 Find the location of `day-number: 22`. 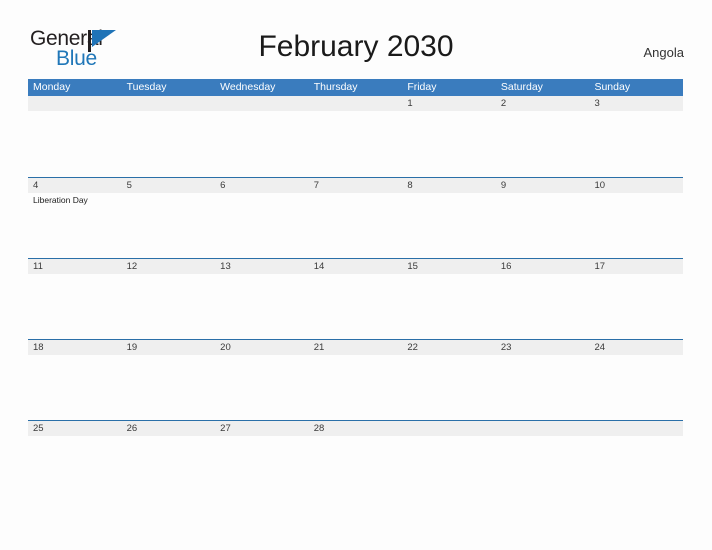

day-number: 22 is located at coordinates (449, 347).